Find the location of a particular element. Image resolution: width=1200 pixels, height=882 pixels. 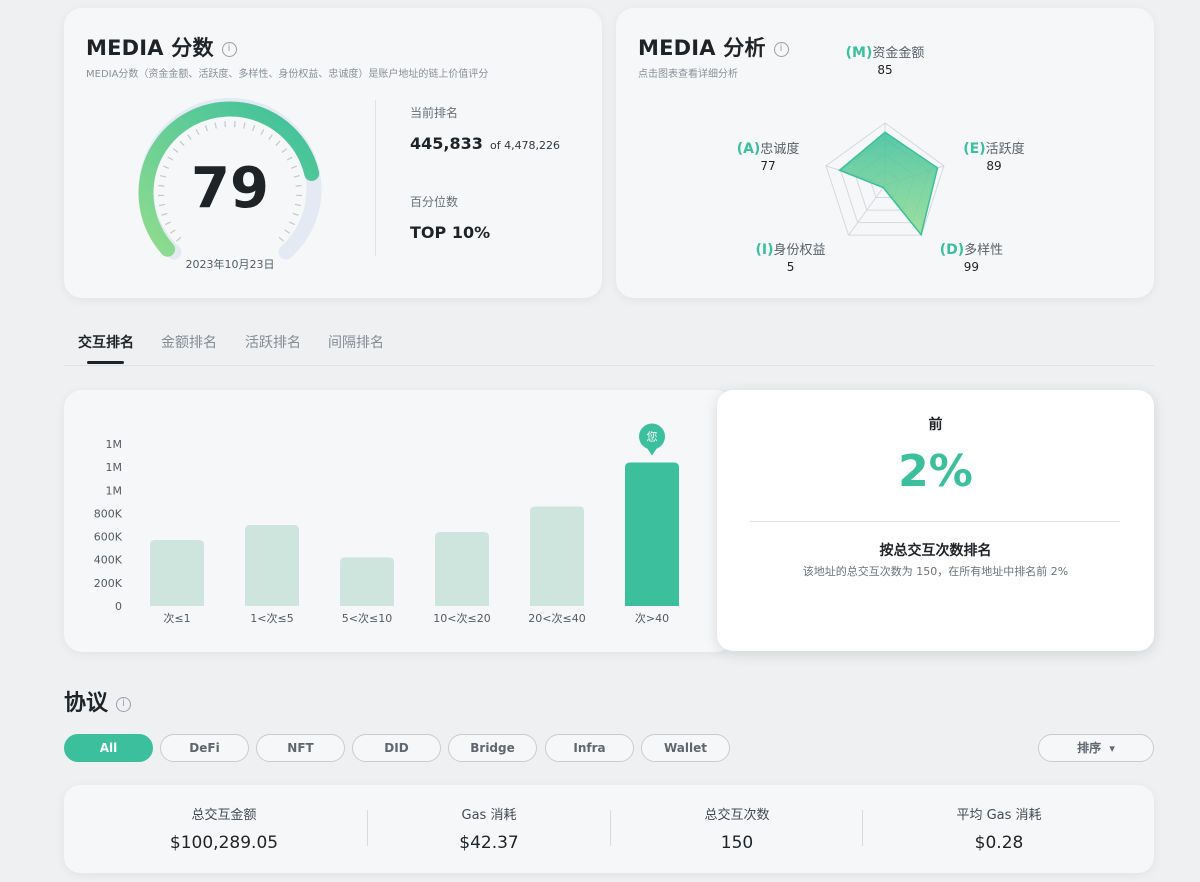

radar-axis-code: (A) is located at coordinates (748, 148).